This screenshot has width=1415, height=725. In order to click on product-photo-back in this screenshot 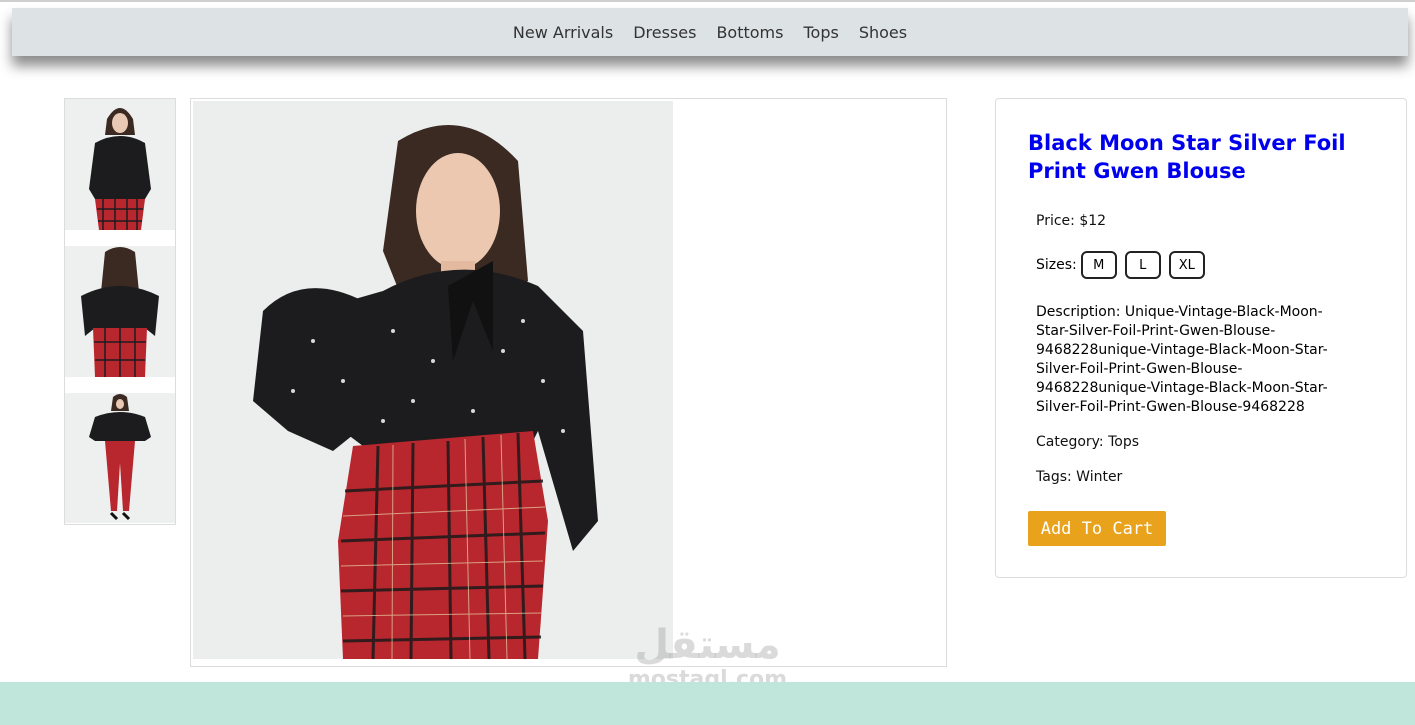, I will do `click(120, 311)`.